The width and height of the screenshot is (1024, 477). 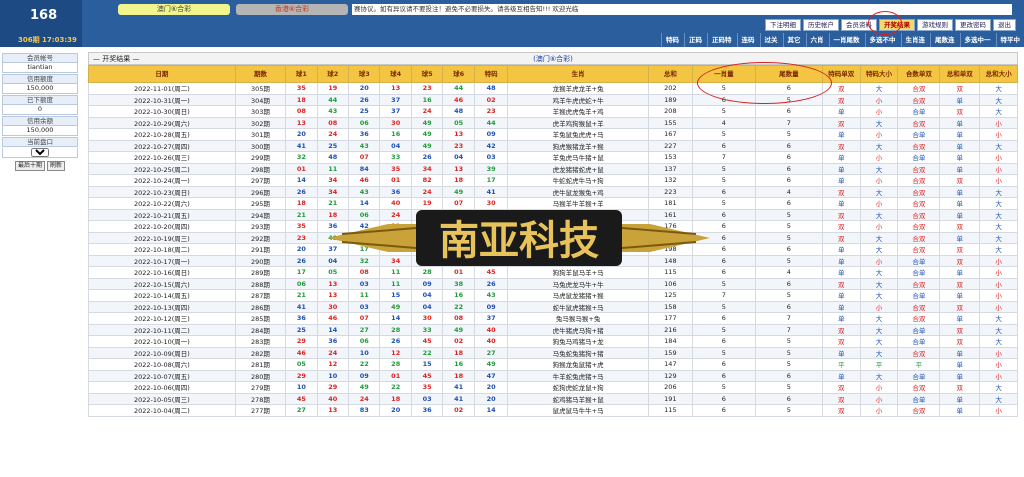 I want to click on ball-number: 11, so click(x=364, y=295).